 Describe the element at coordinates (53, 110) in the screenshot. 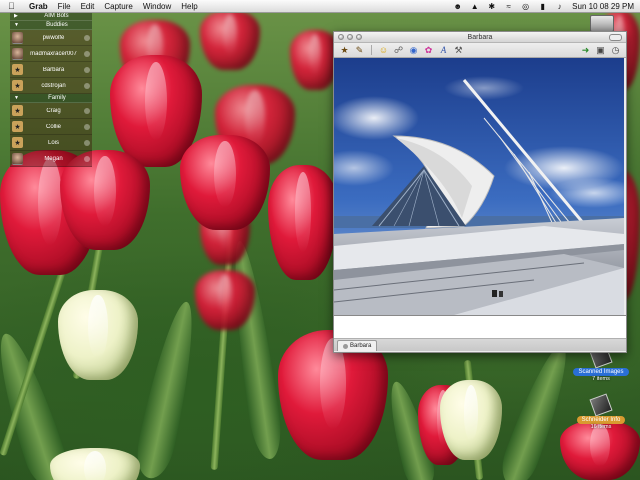

I see `buddy-name: Craig` at that location.